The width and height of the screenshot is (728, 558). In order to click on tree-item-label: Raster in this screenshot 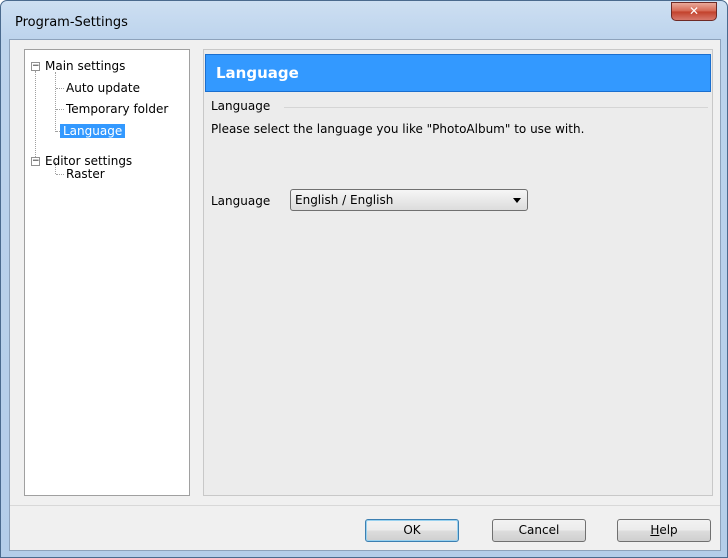, I will do `click(85, 174)`.